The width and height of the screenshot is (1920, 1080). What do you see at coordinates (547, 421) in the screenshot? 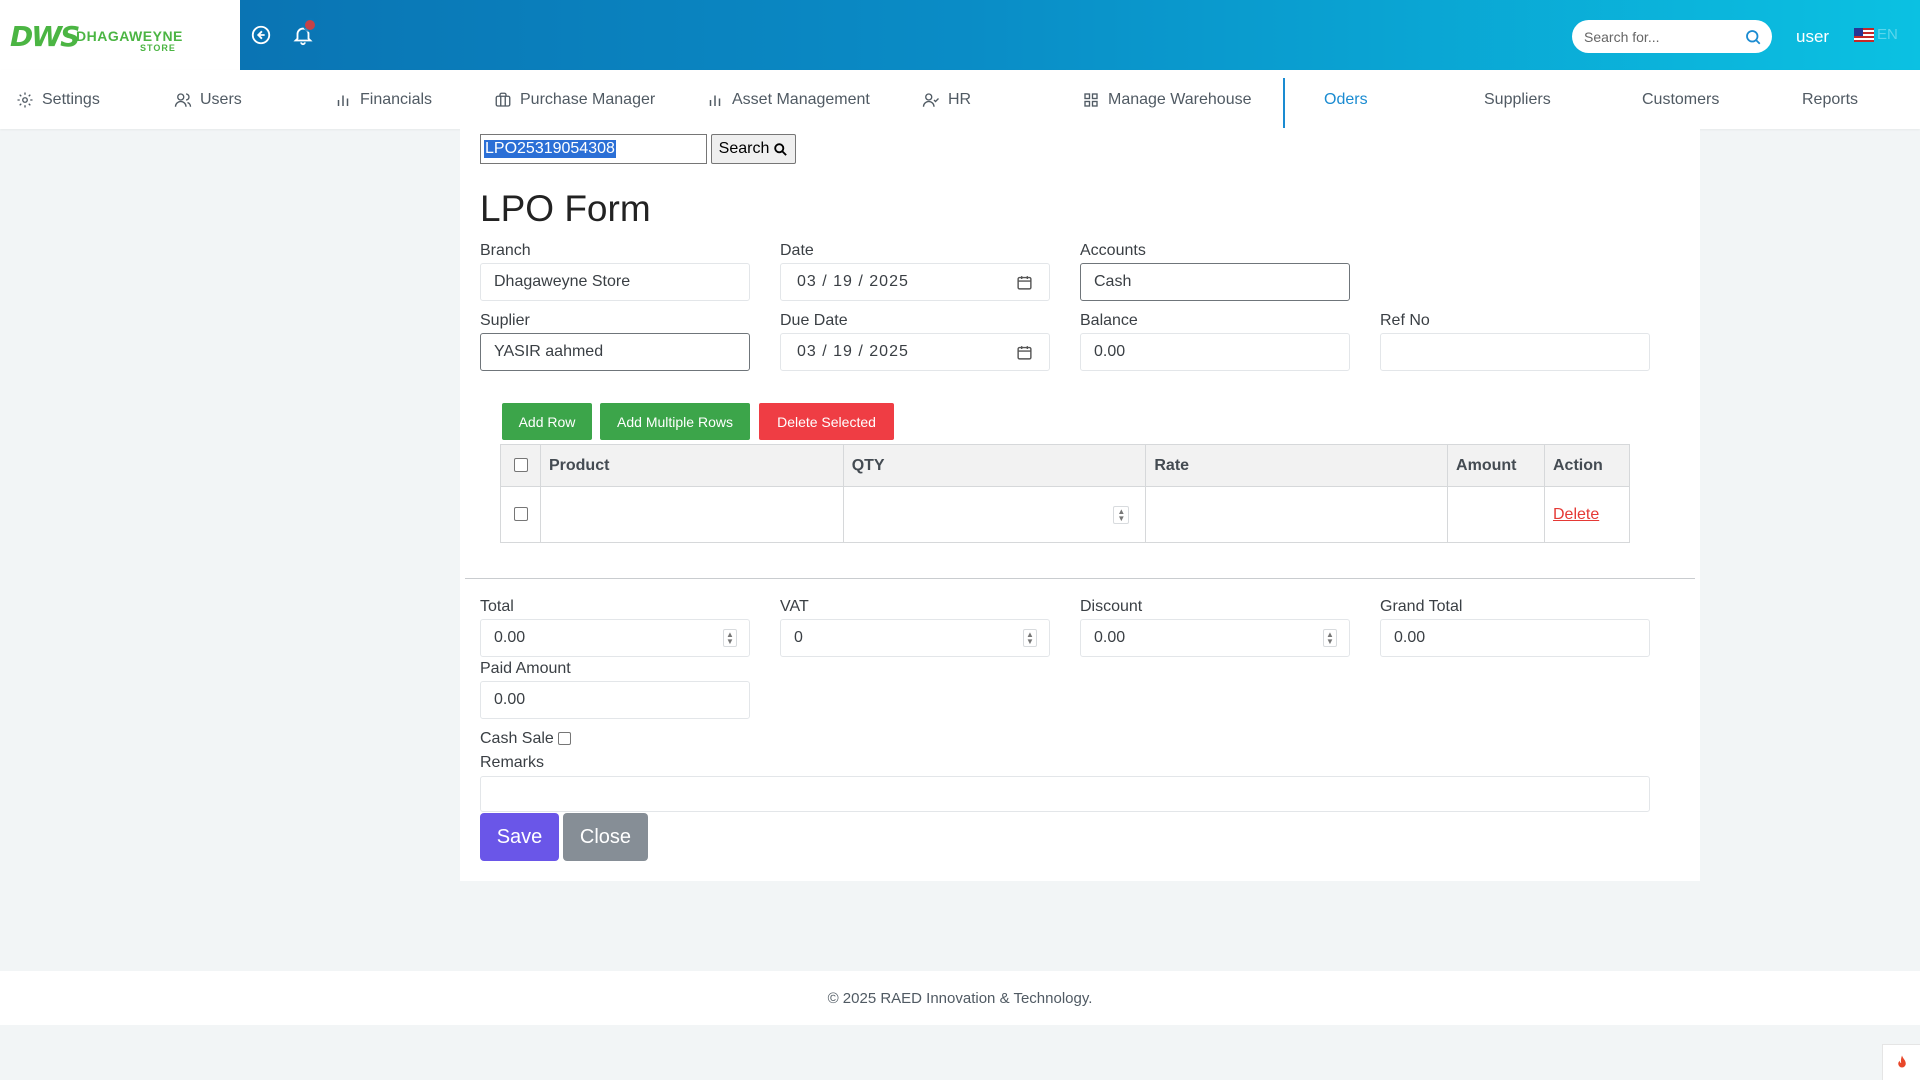
I see `add-row-button: Add Row` at bounding box center [547, 421].